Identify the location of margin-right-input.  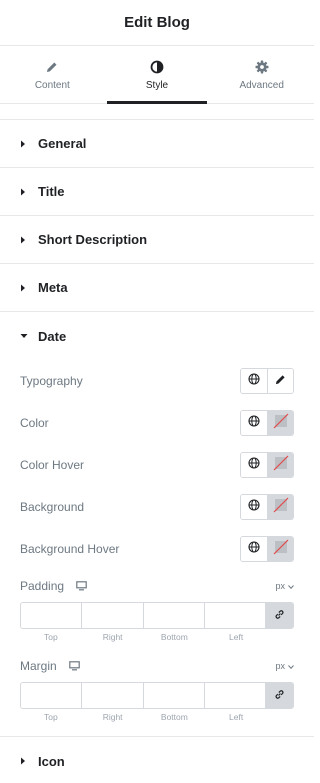
(113, 695).